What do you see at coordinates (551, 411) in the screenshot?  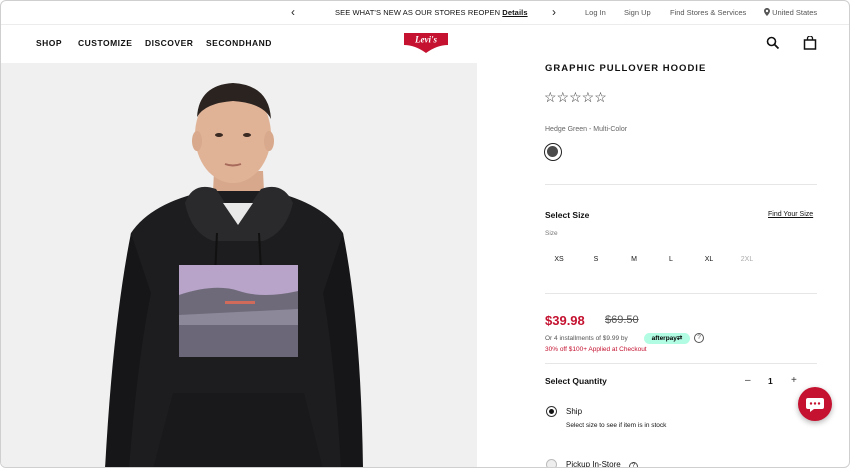 I see `ship-radio` at bounding box center [551, 411].